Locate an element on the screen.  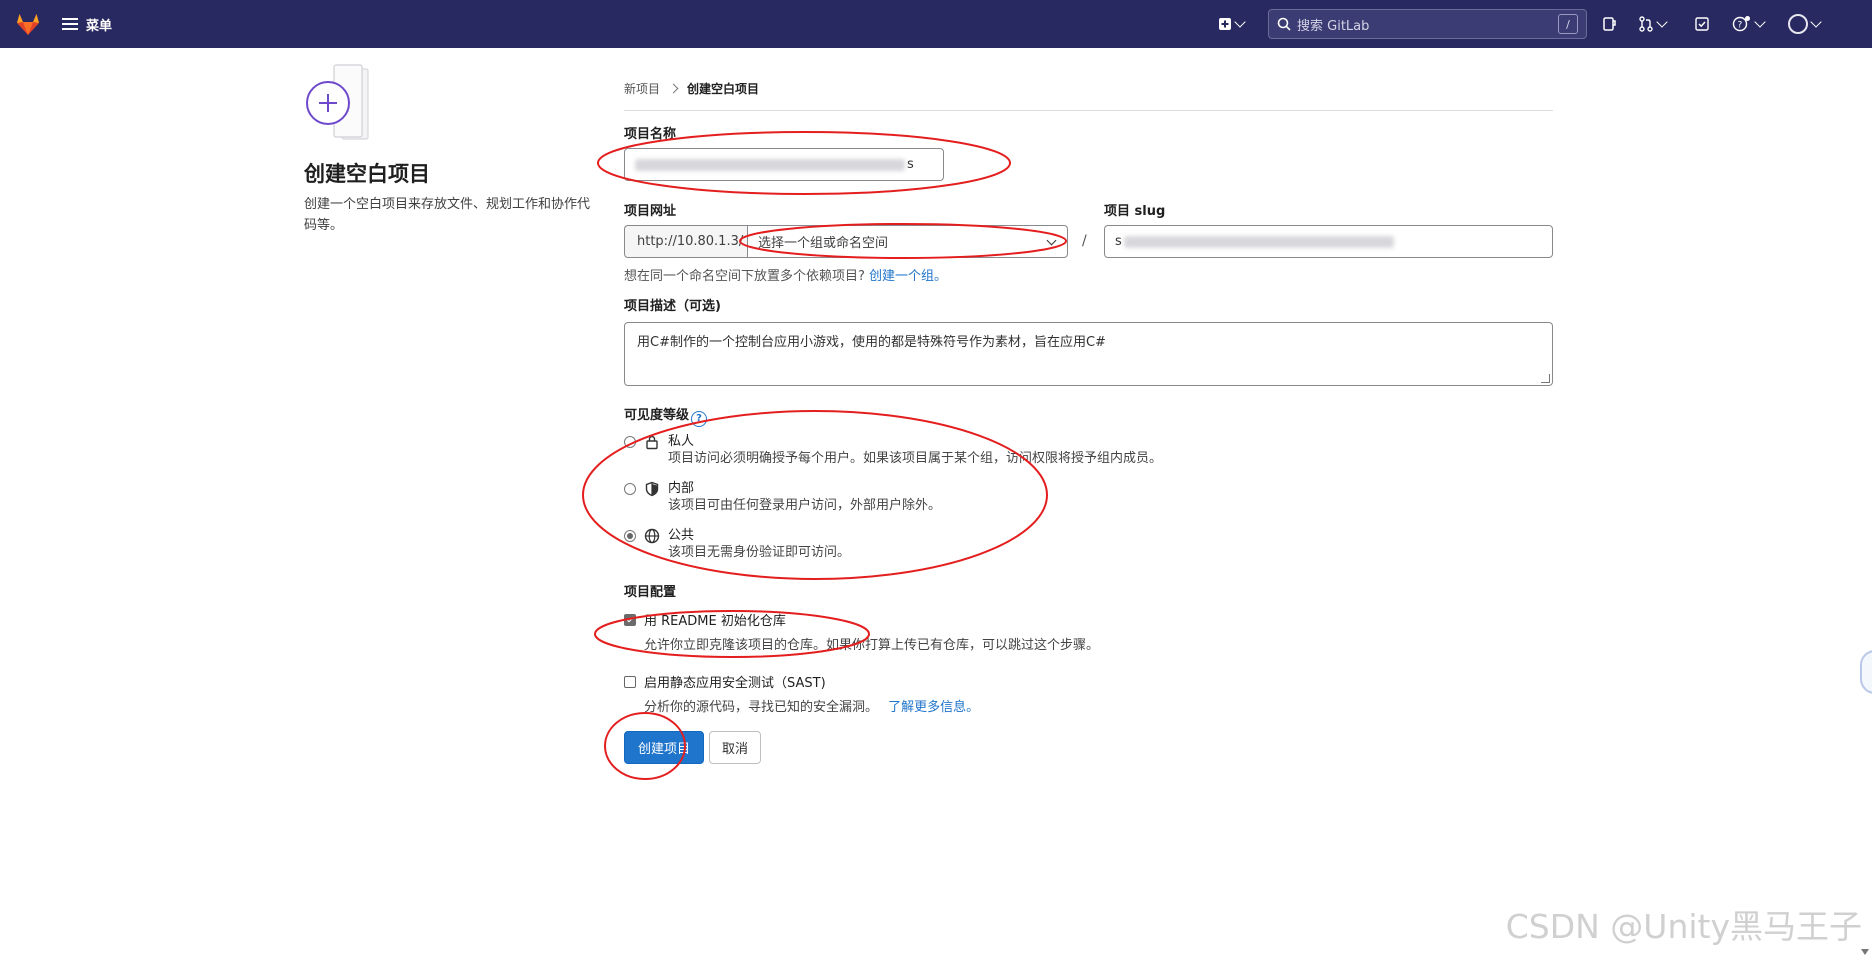
readme-option: 用 README 初始化仓库 is located at coordinates (705, 619).